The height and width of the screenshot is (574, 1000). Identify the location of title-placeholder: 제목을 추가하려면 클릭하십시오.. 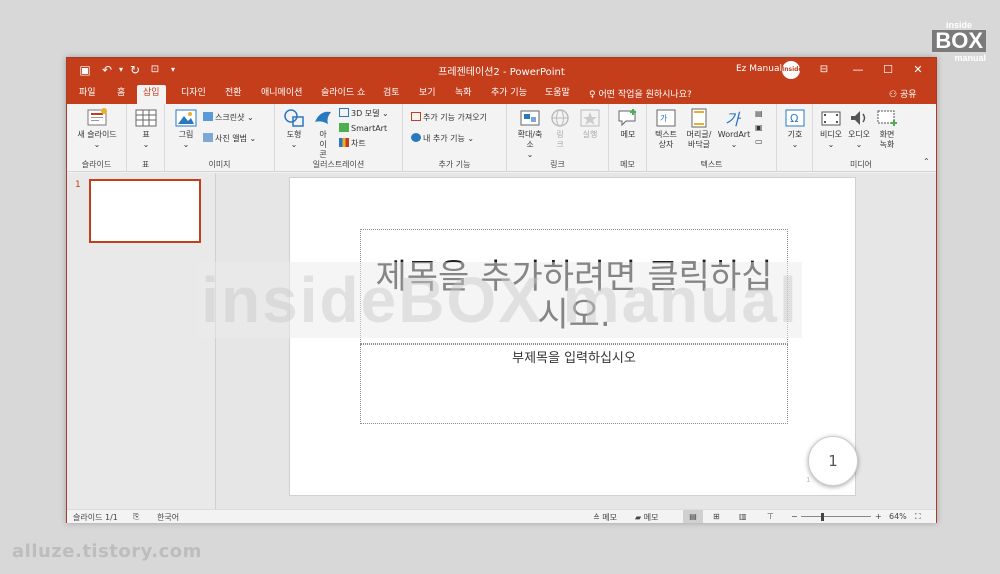
(574, 286).